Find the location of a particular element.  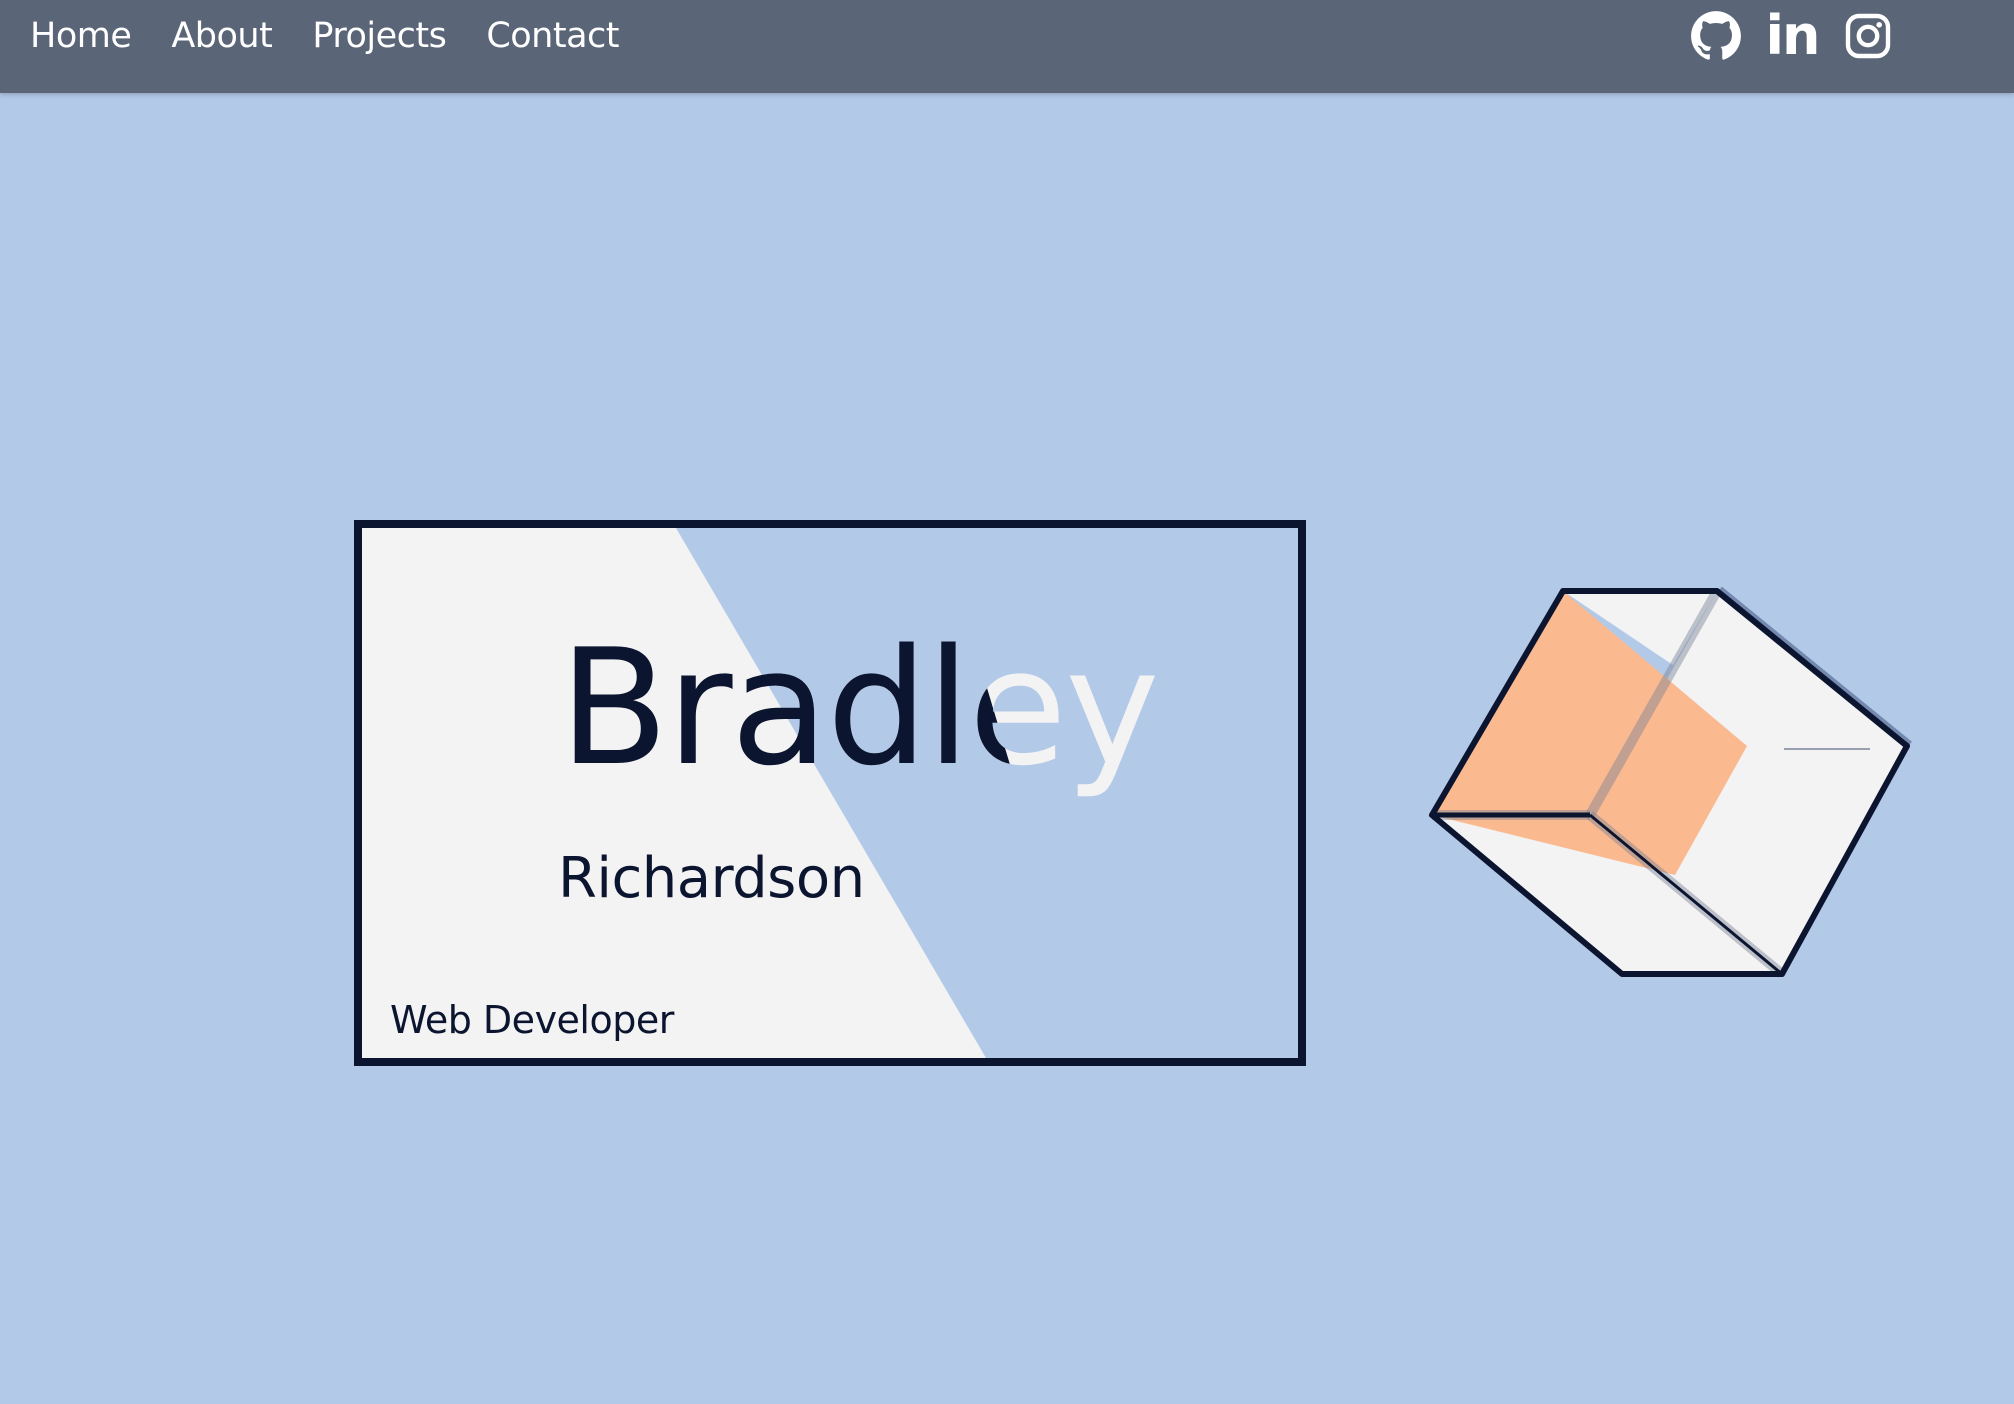

nav-link-contact: Contact is located at coordinates (552, 36).